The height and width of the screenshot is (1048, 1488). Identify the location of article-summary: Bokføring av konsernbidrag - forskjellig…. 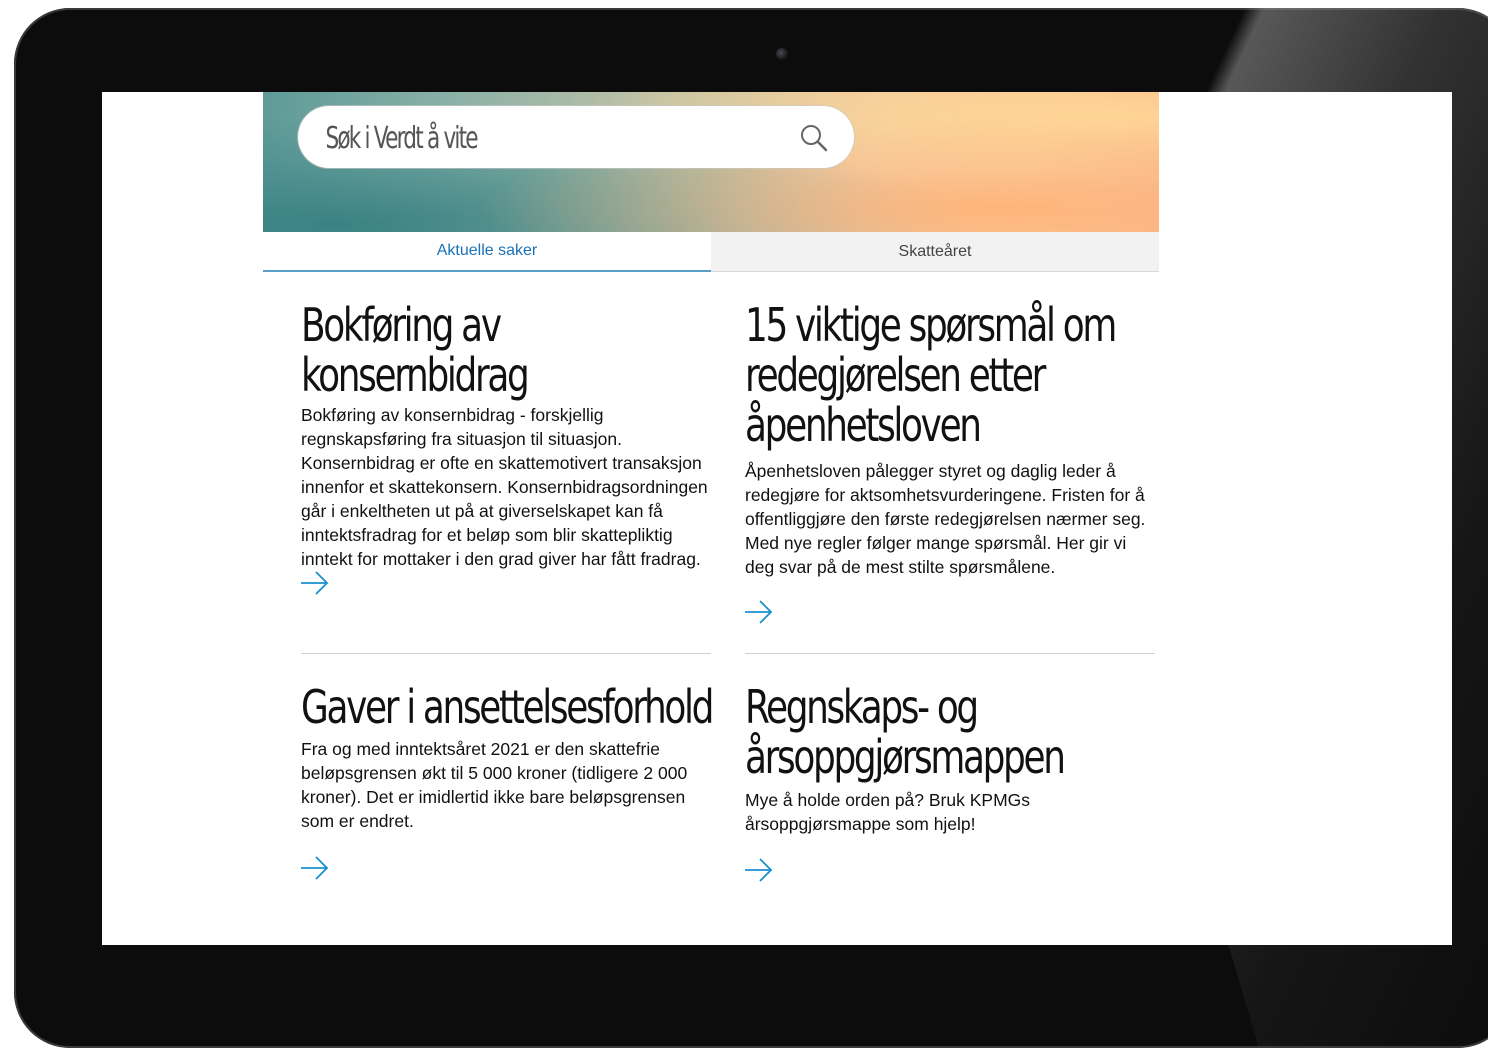
(504, 487).